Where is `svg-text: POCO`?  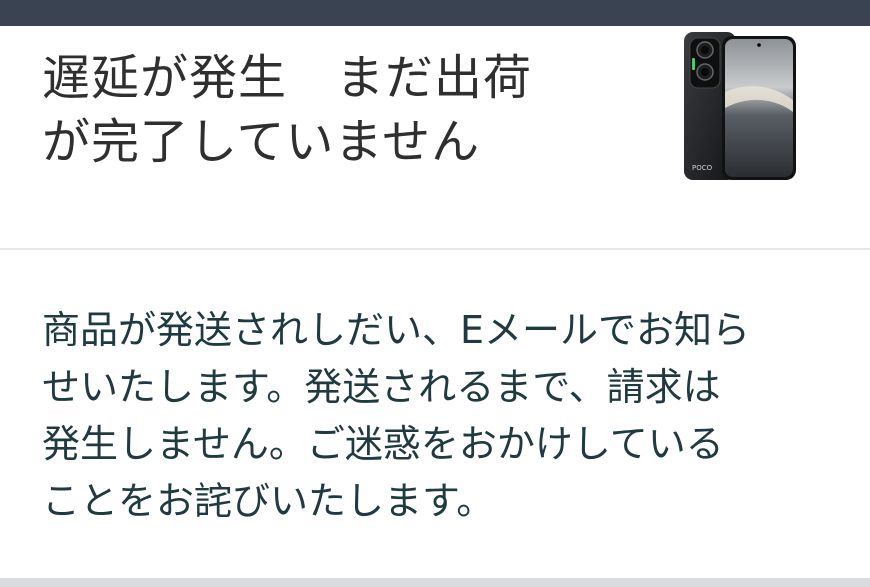
svg-text: POCO is located at coordinates (702, 168).